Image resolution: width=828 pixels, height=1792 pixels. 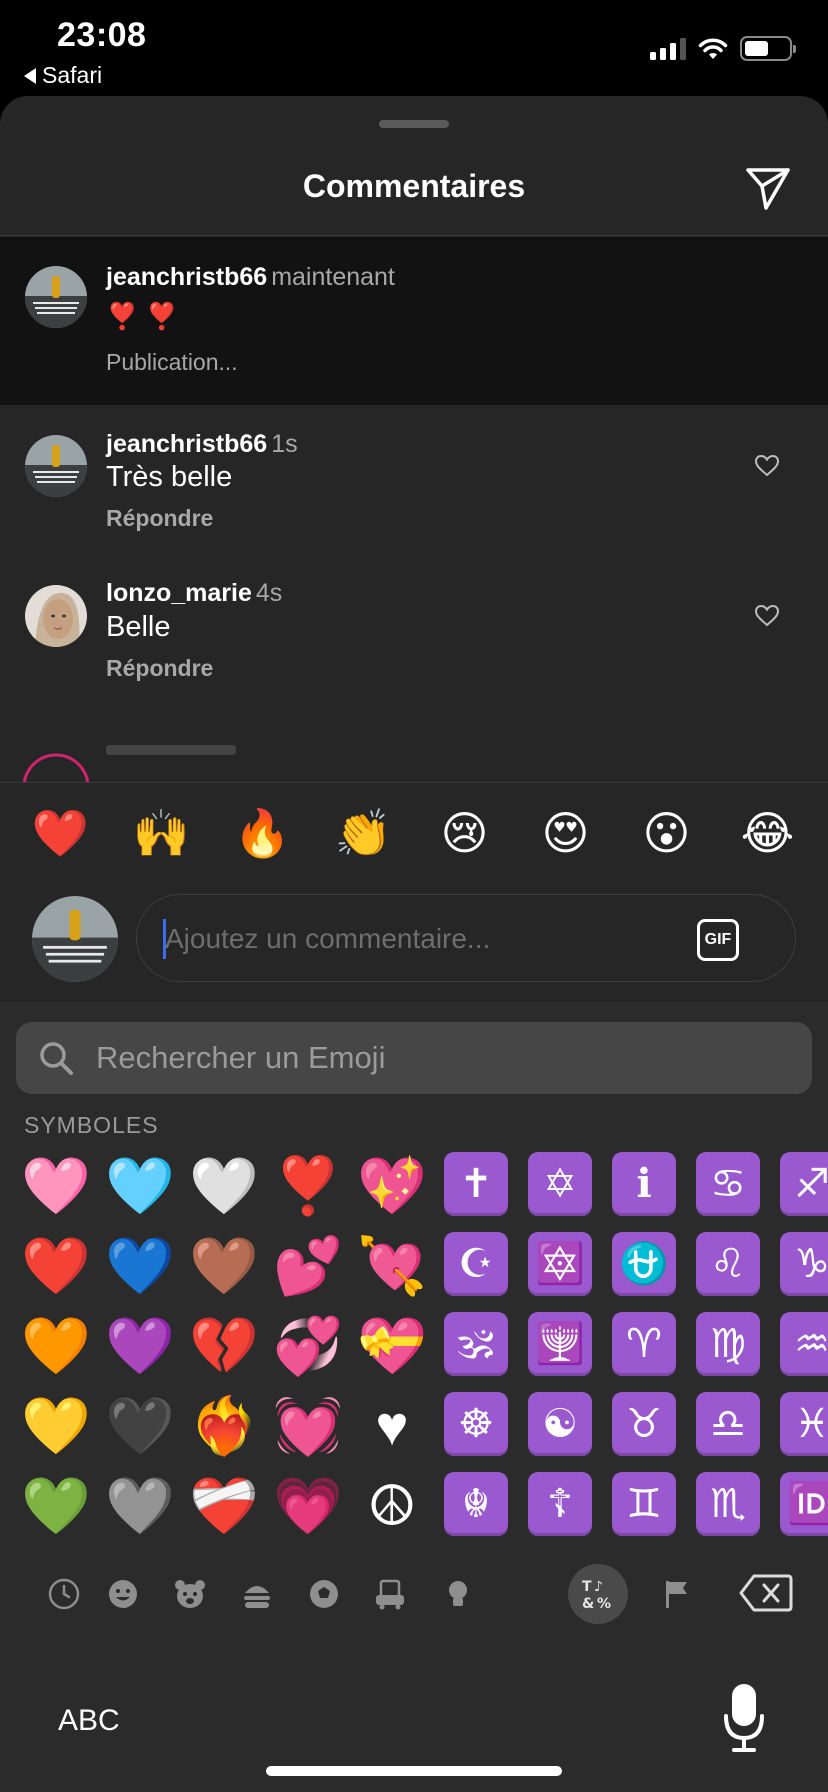 I want to click on emoji-key: 💗, so click(x=308, y=1501).